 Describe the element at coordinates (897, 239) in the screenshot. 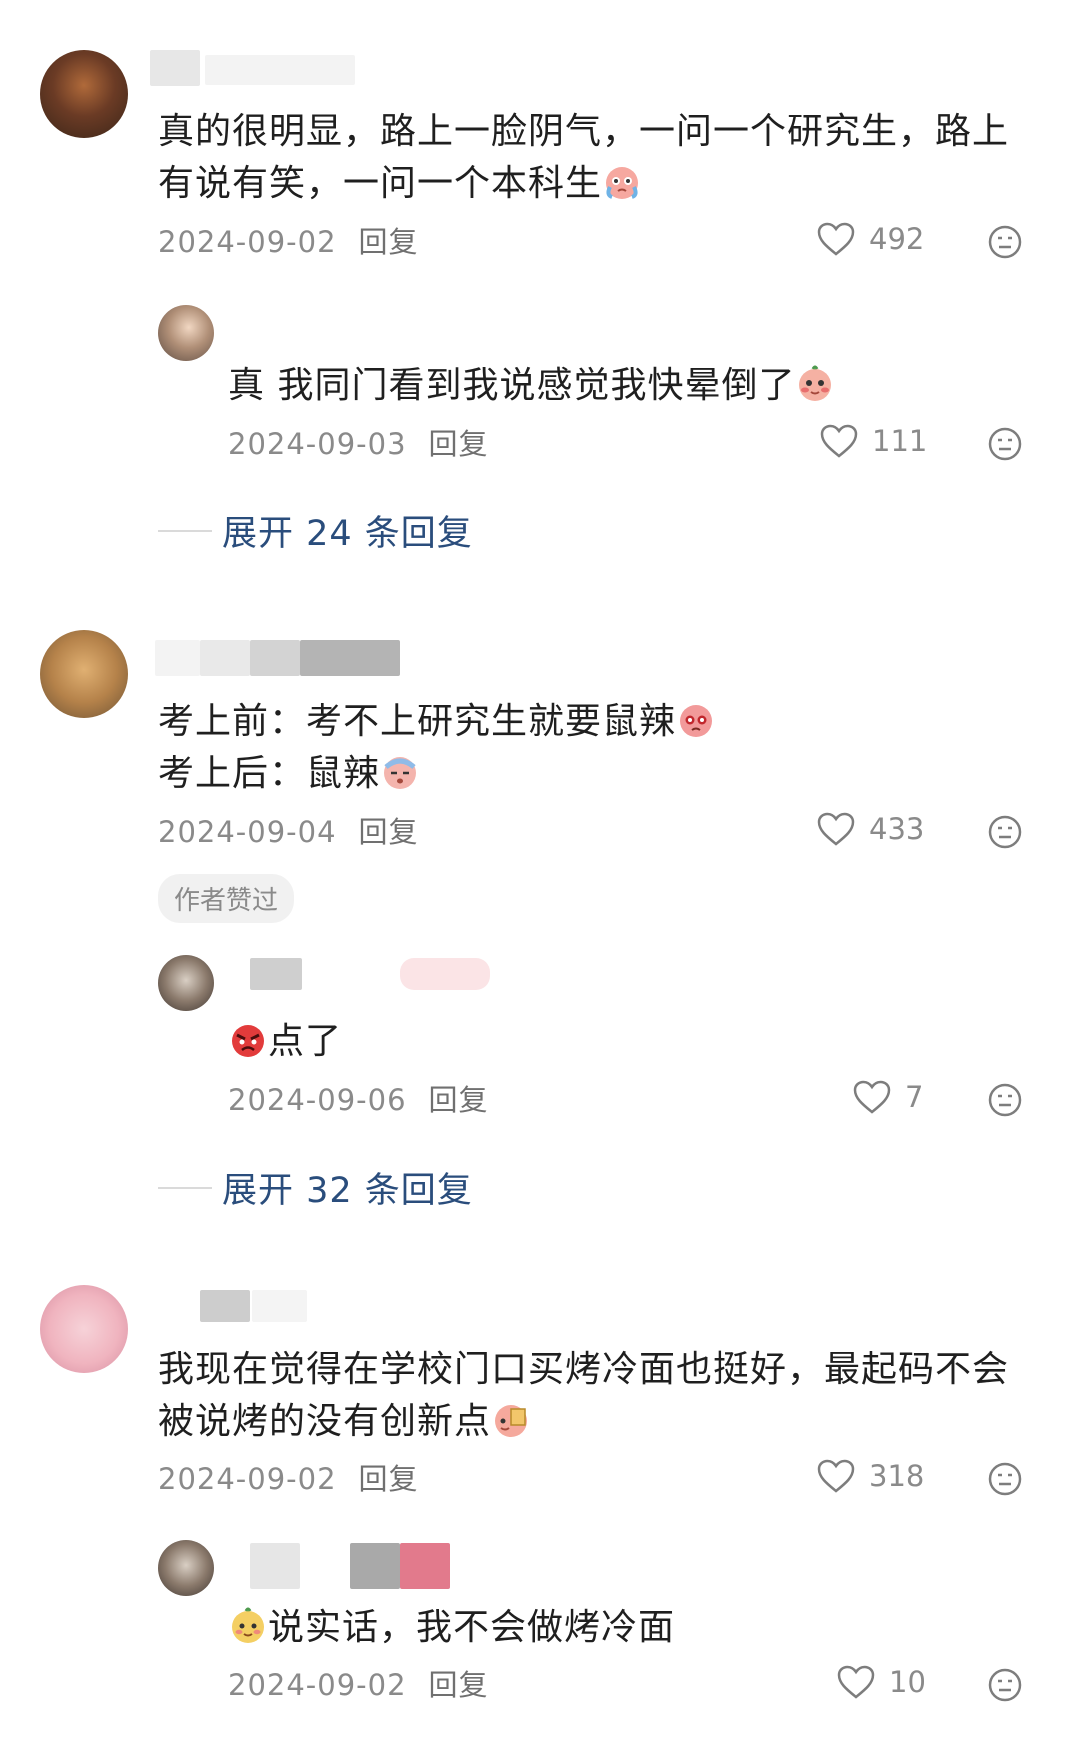

I see `like-count: 492` at that location.